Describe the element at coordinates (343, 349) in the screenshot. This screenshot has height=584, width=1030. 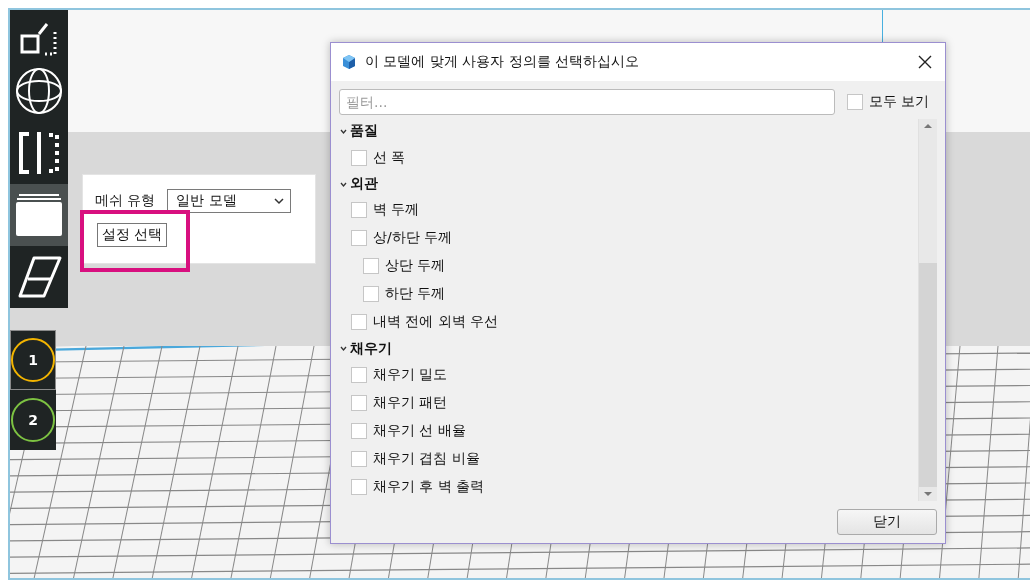
I see `chevron-icon` at that location.